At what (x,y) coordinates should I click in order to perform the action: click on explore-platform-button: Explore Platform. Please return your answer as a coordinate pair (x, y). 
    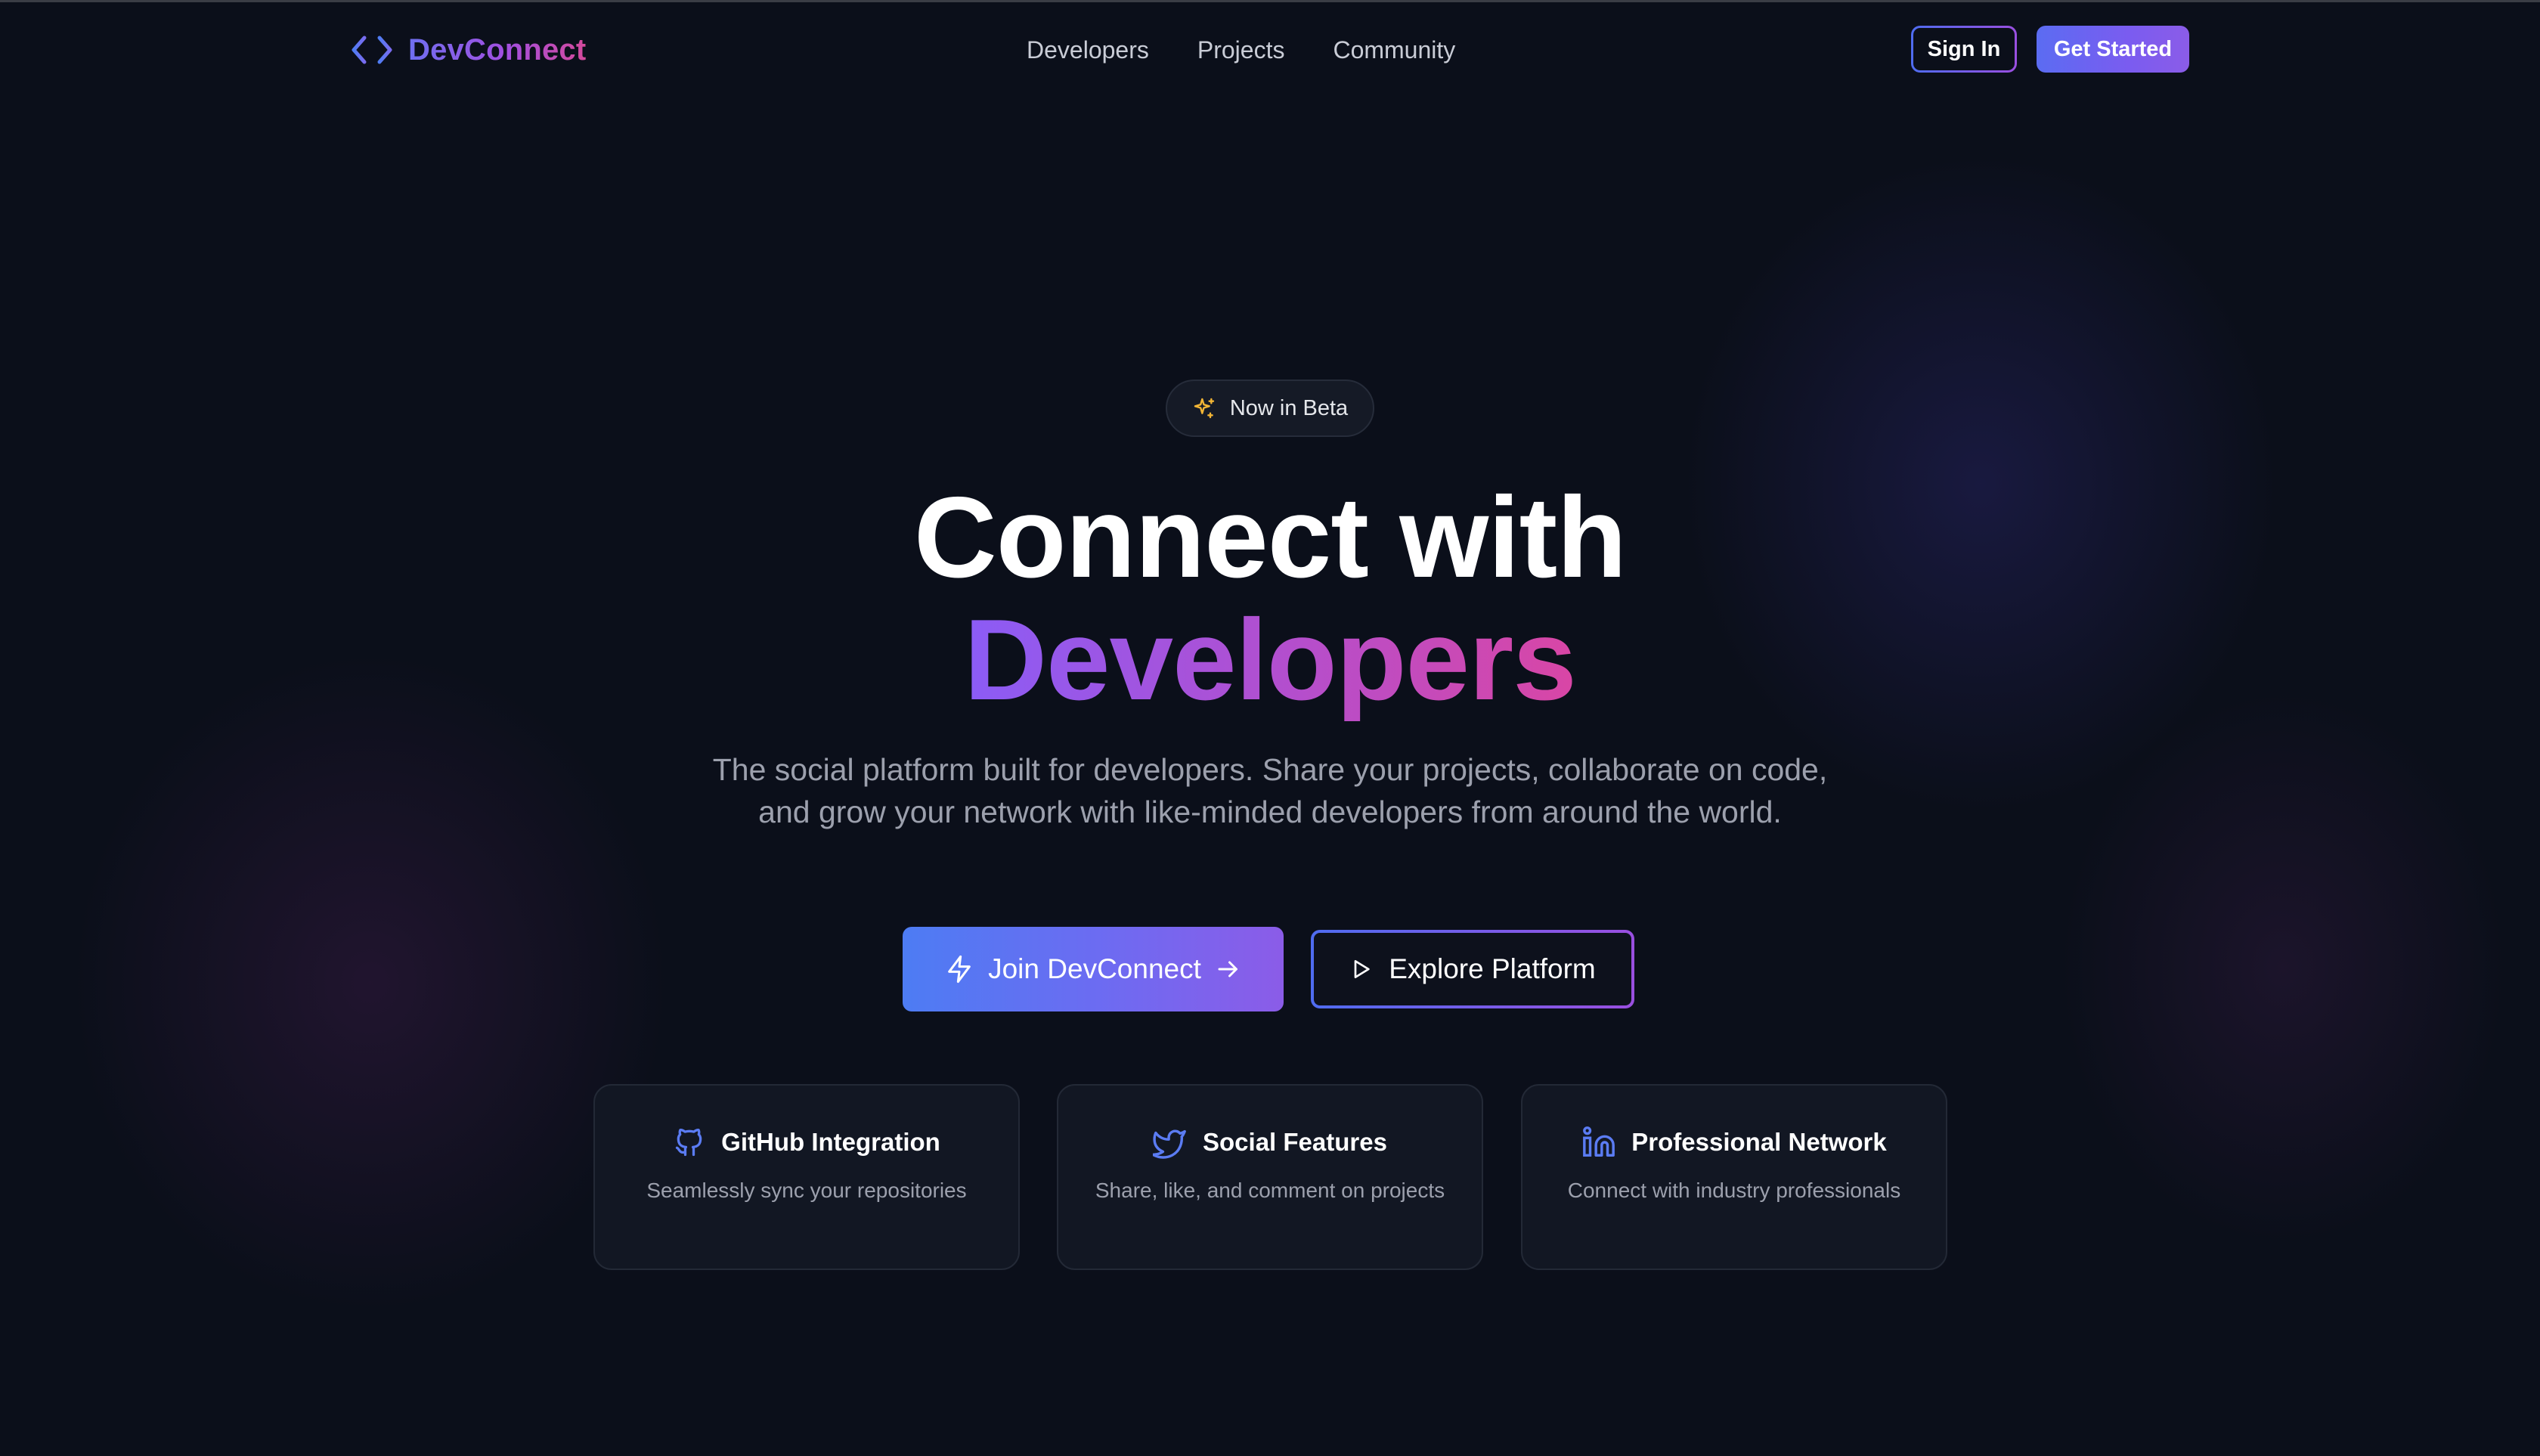
    Looking at the image, I should click on (1472, 969).